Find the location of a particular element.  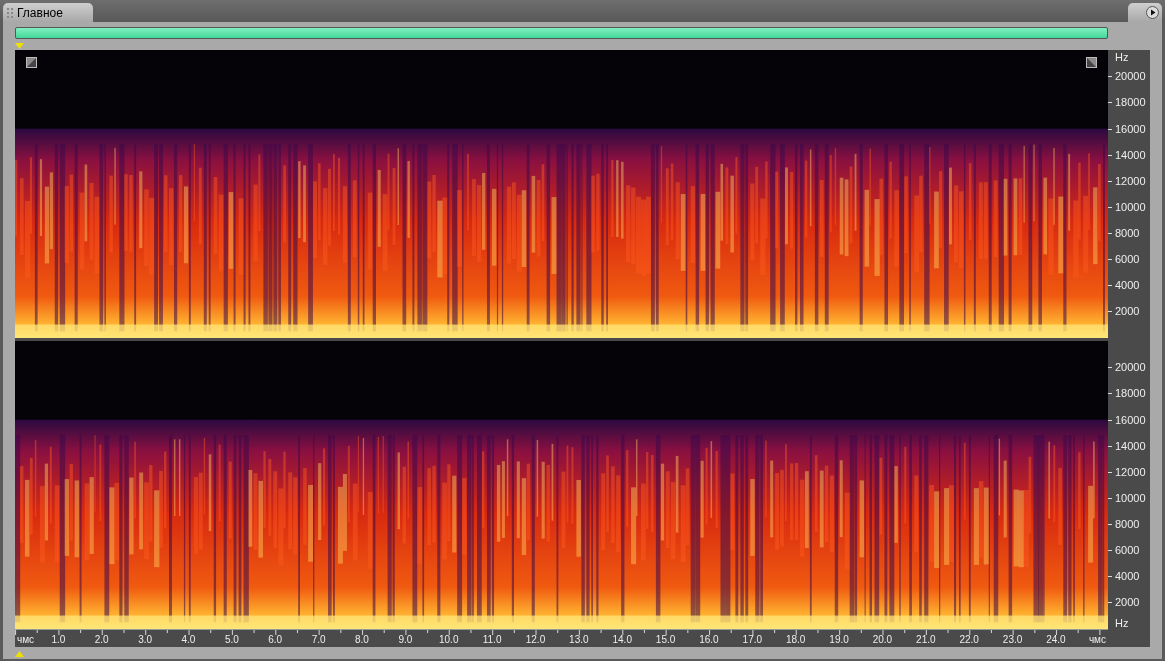

play-icon is located at coordinates (1152, 12).